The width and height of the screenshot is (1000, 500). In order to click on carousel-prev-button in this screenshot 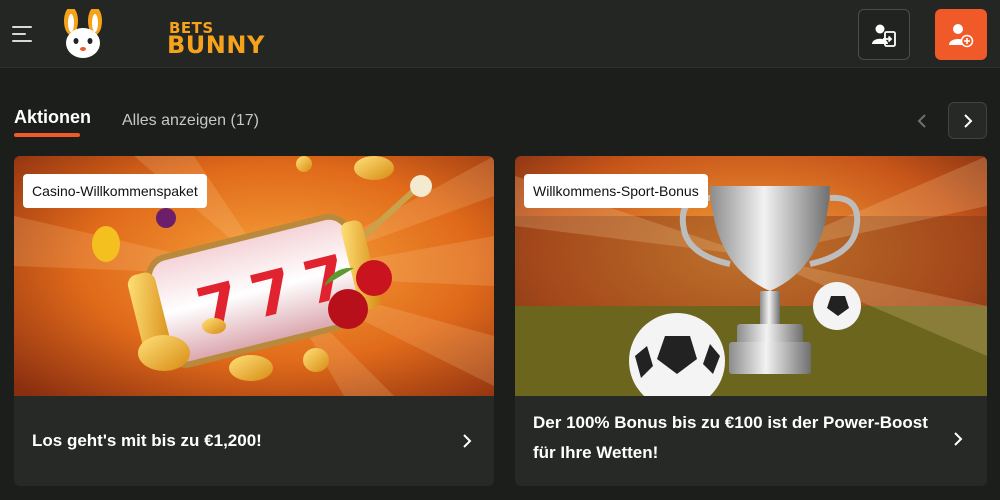, I will do `click(922, 120)`.